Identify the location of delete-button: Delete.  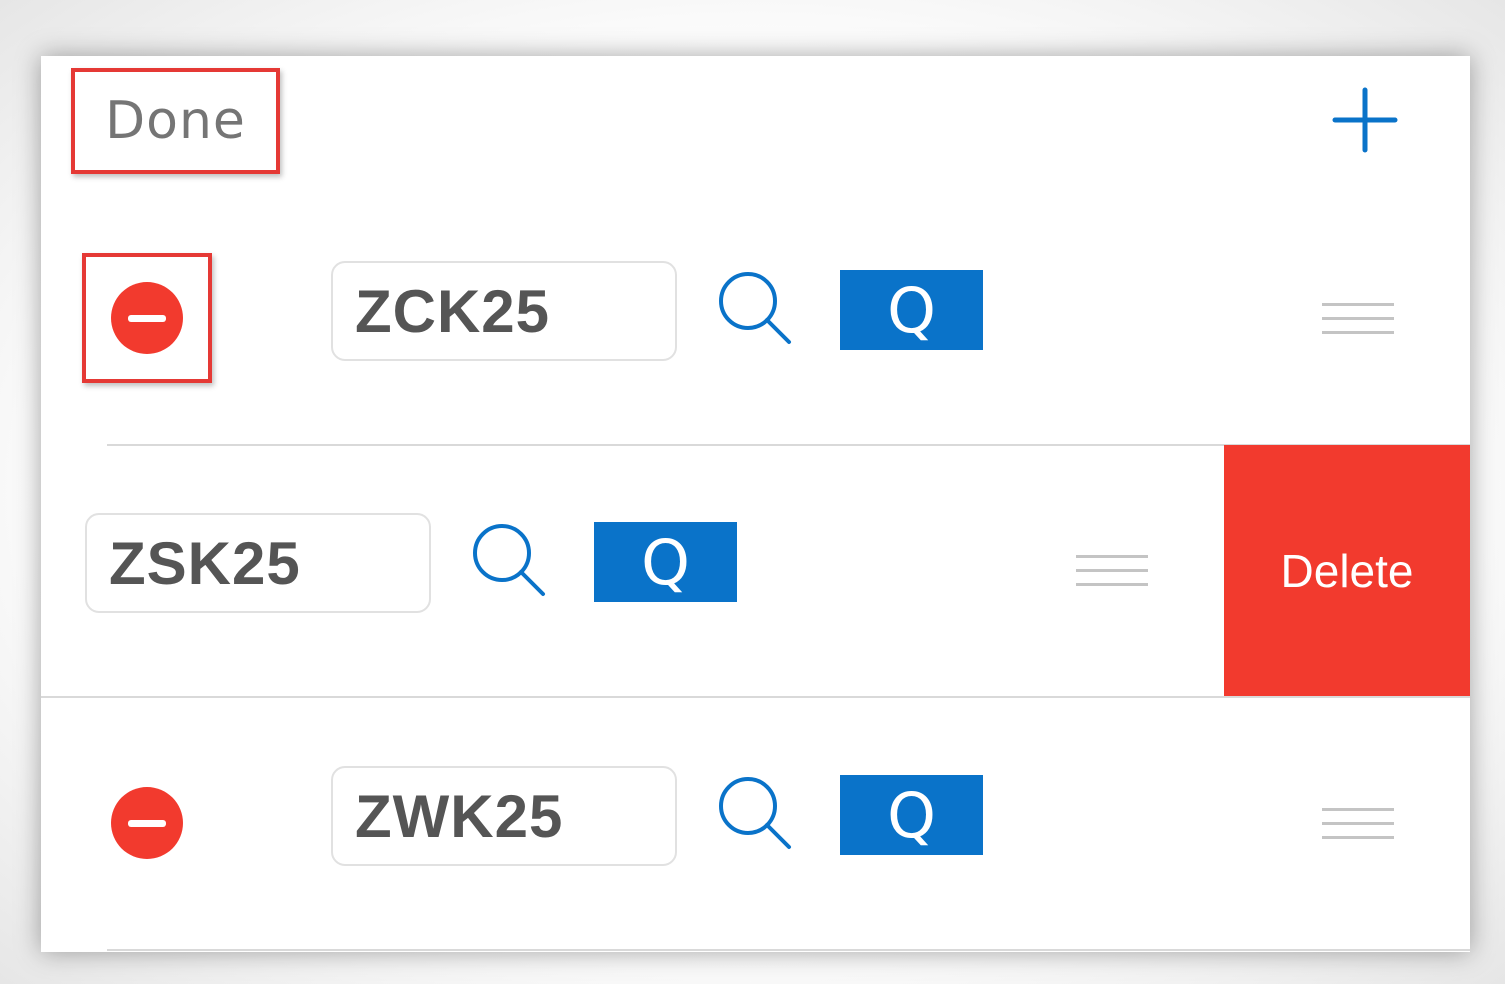
(1347, 570).